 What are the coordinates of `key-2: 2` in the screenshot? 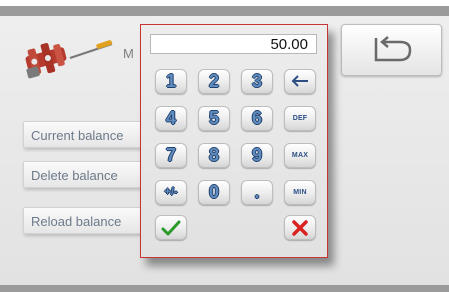 It's located at (214, 81).